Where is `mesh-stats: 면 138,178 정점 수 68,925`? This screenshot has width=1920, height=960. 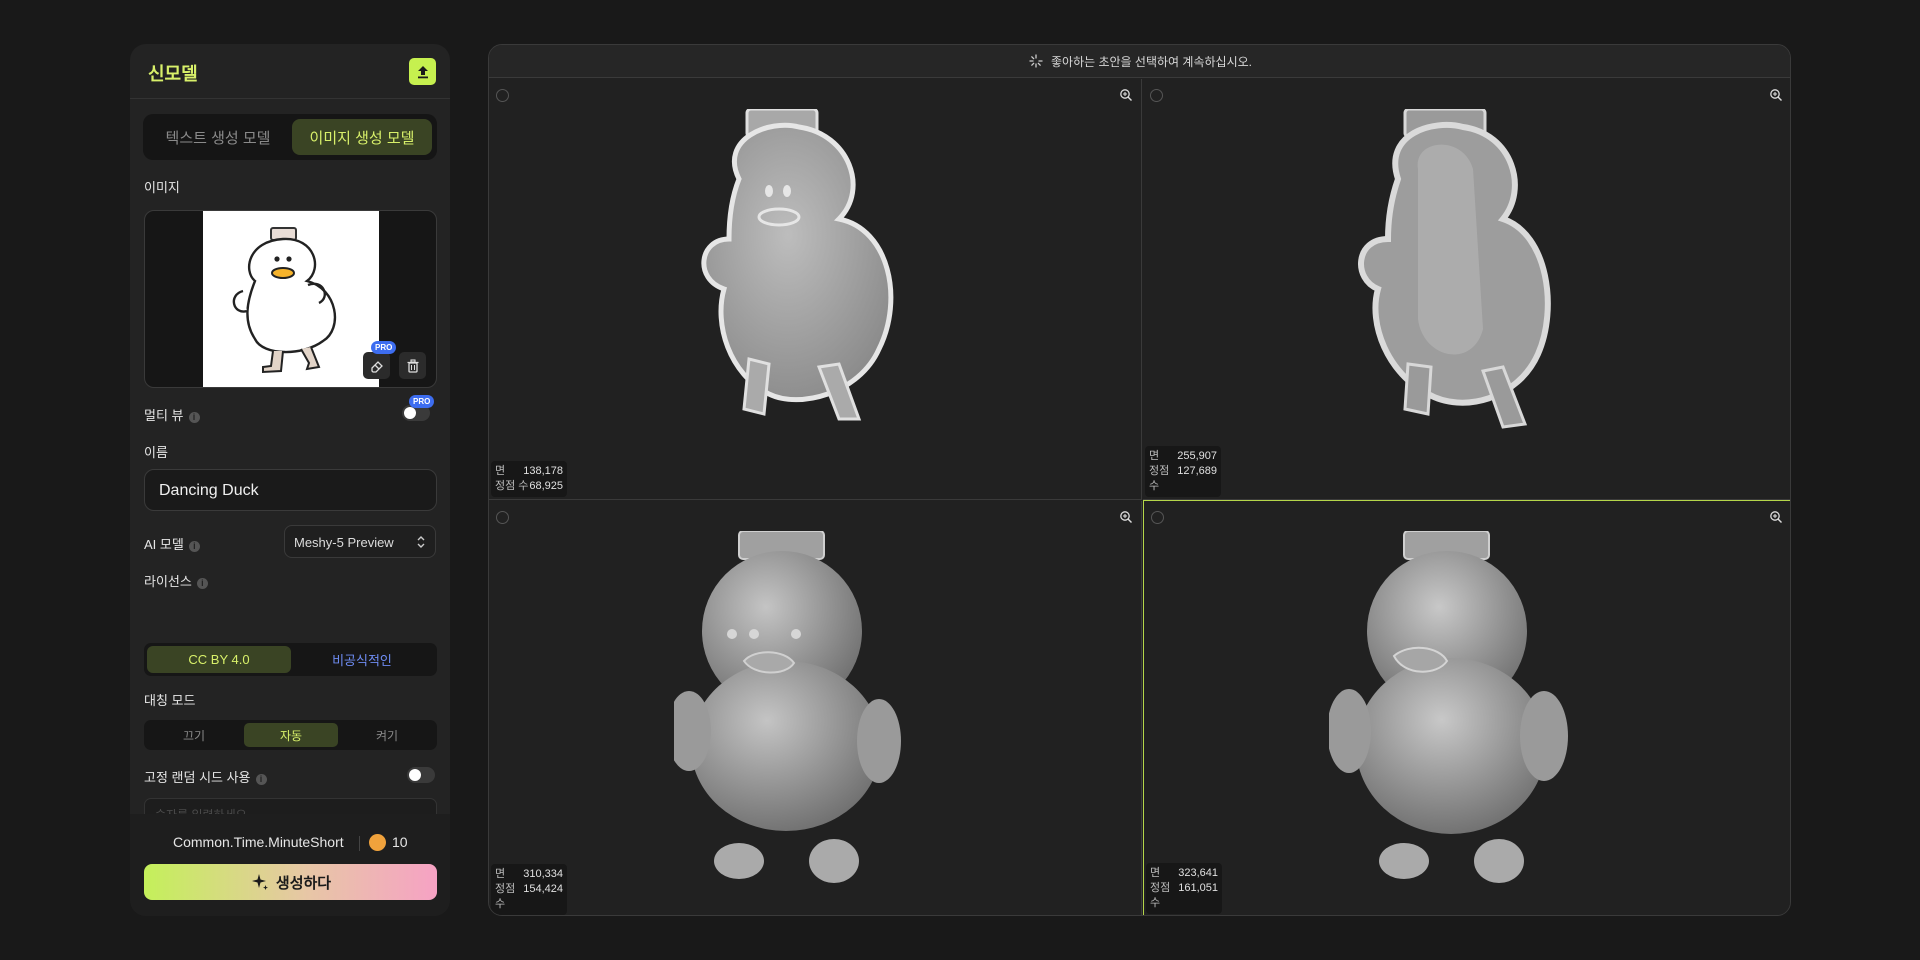
mesh-stats: 면 138,178 정점 수 68,925 is located at coordinates (529, 479).